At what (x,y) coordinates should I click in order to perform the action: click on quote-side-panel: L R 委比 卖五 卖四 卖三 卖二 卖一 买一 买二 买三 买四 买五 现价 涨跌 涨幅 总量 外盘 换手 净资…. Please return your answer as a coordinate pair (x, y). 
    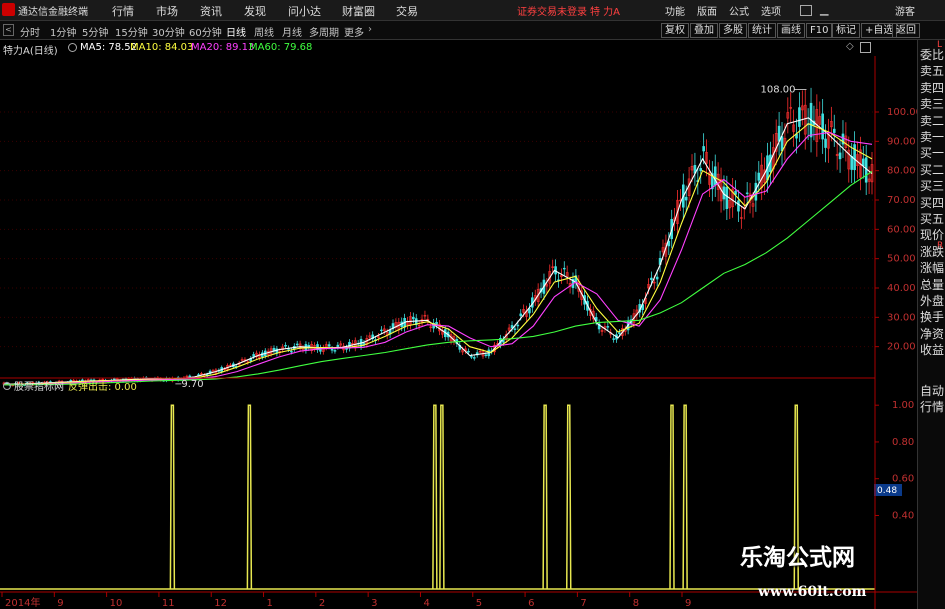
    Looking at the image, I should click on (931, 324).